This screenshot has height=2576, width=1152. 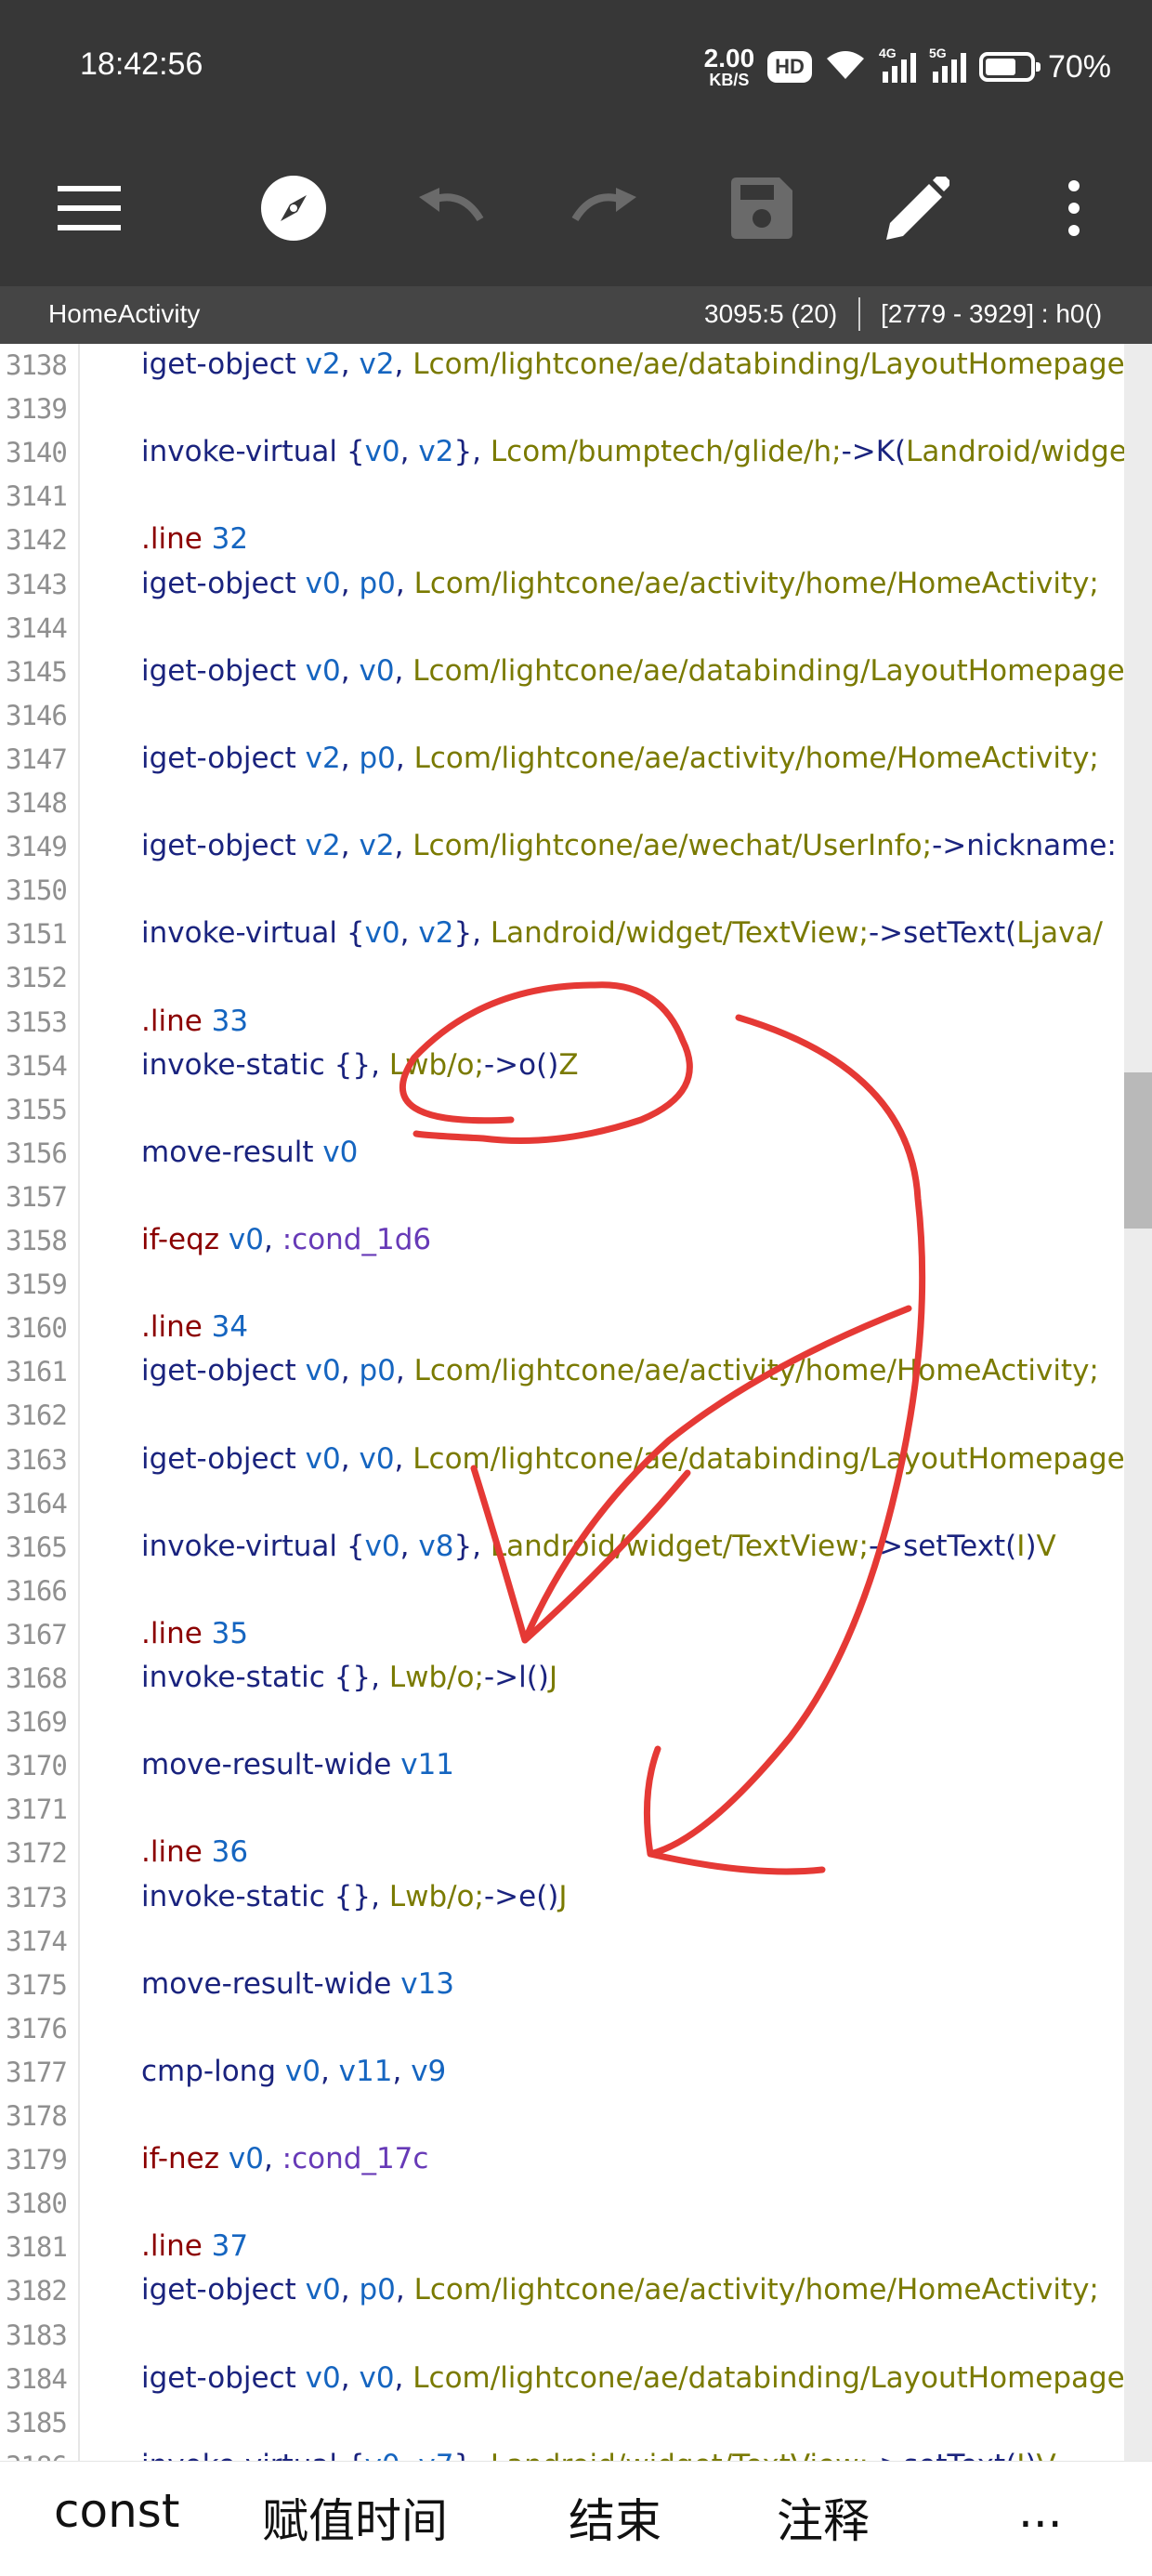 What do you see at coordinates (194, 2246) in the screenshot?
I see `code-text: .line 37` at bounding box center [194, 2246].